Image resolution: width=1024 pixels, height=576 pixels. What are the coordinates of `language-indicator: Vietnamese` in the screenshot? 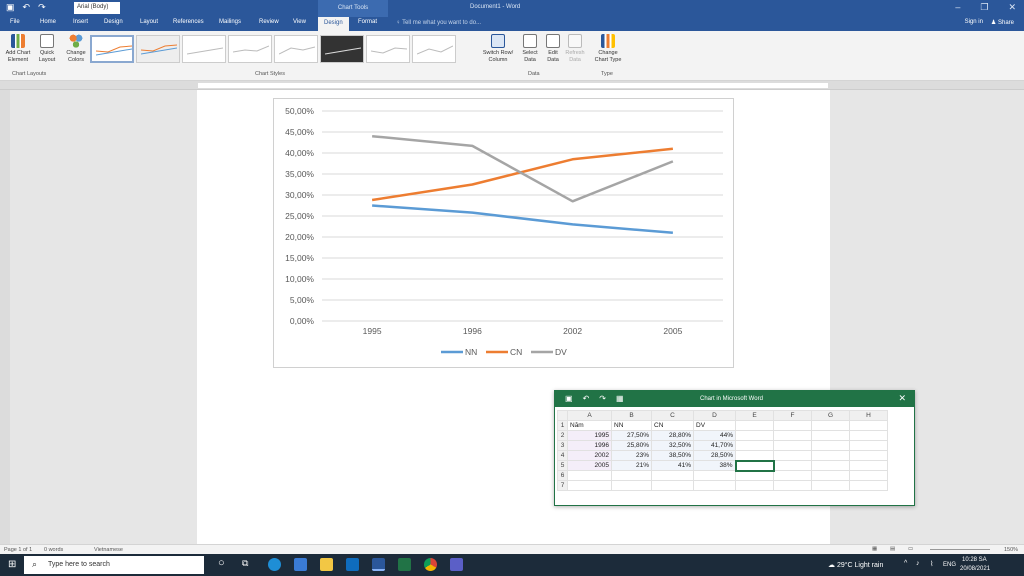 It's located at (108, 550).